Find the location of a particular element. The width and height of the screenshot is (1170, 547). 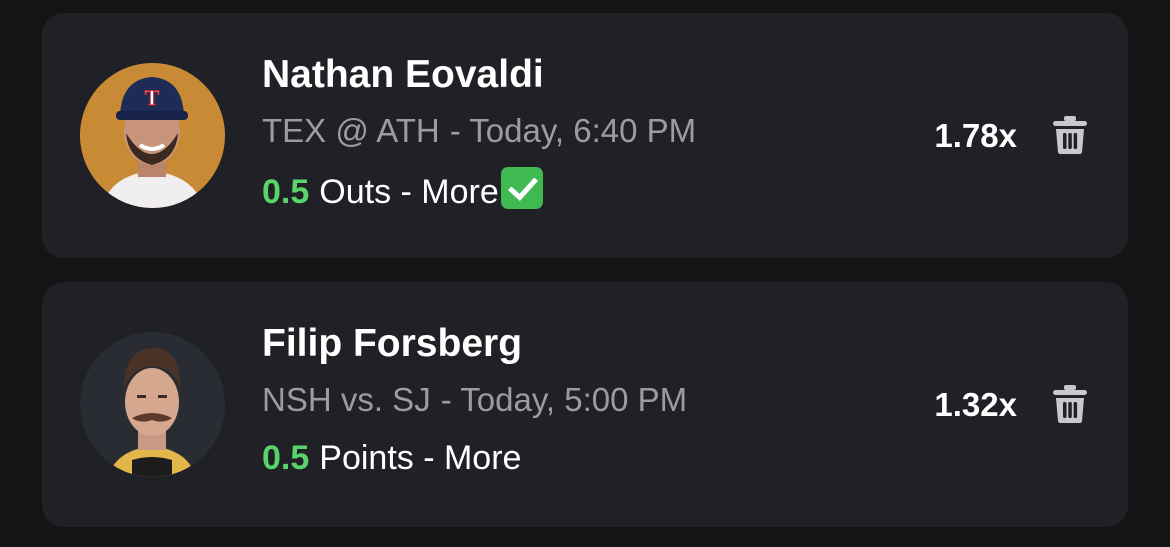

player-name: Nathan Eovaldi is located at coordinates (403, 74).